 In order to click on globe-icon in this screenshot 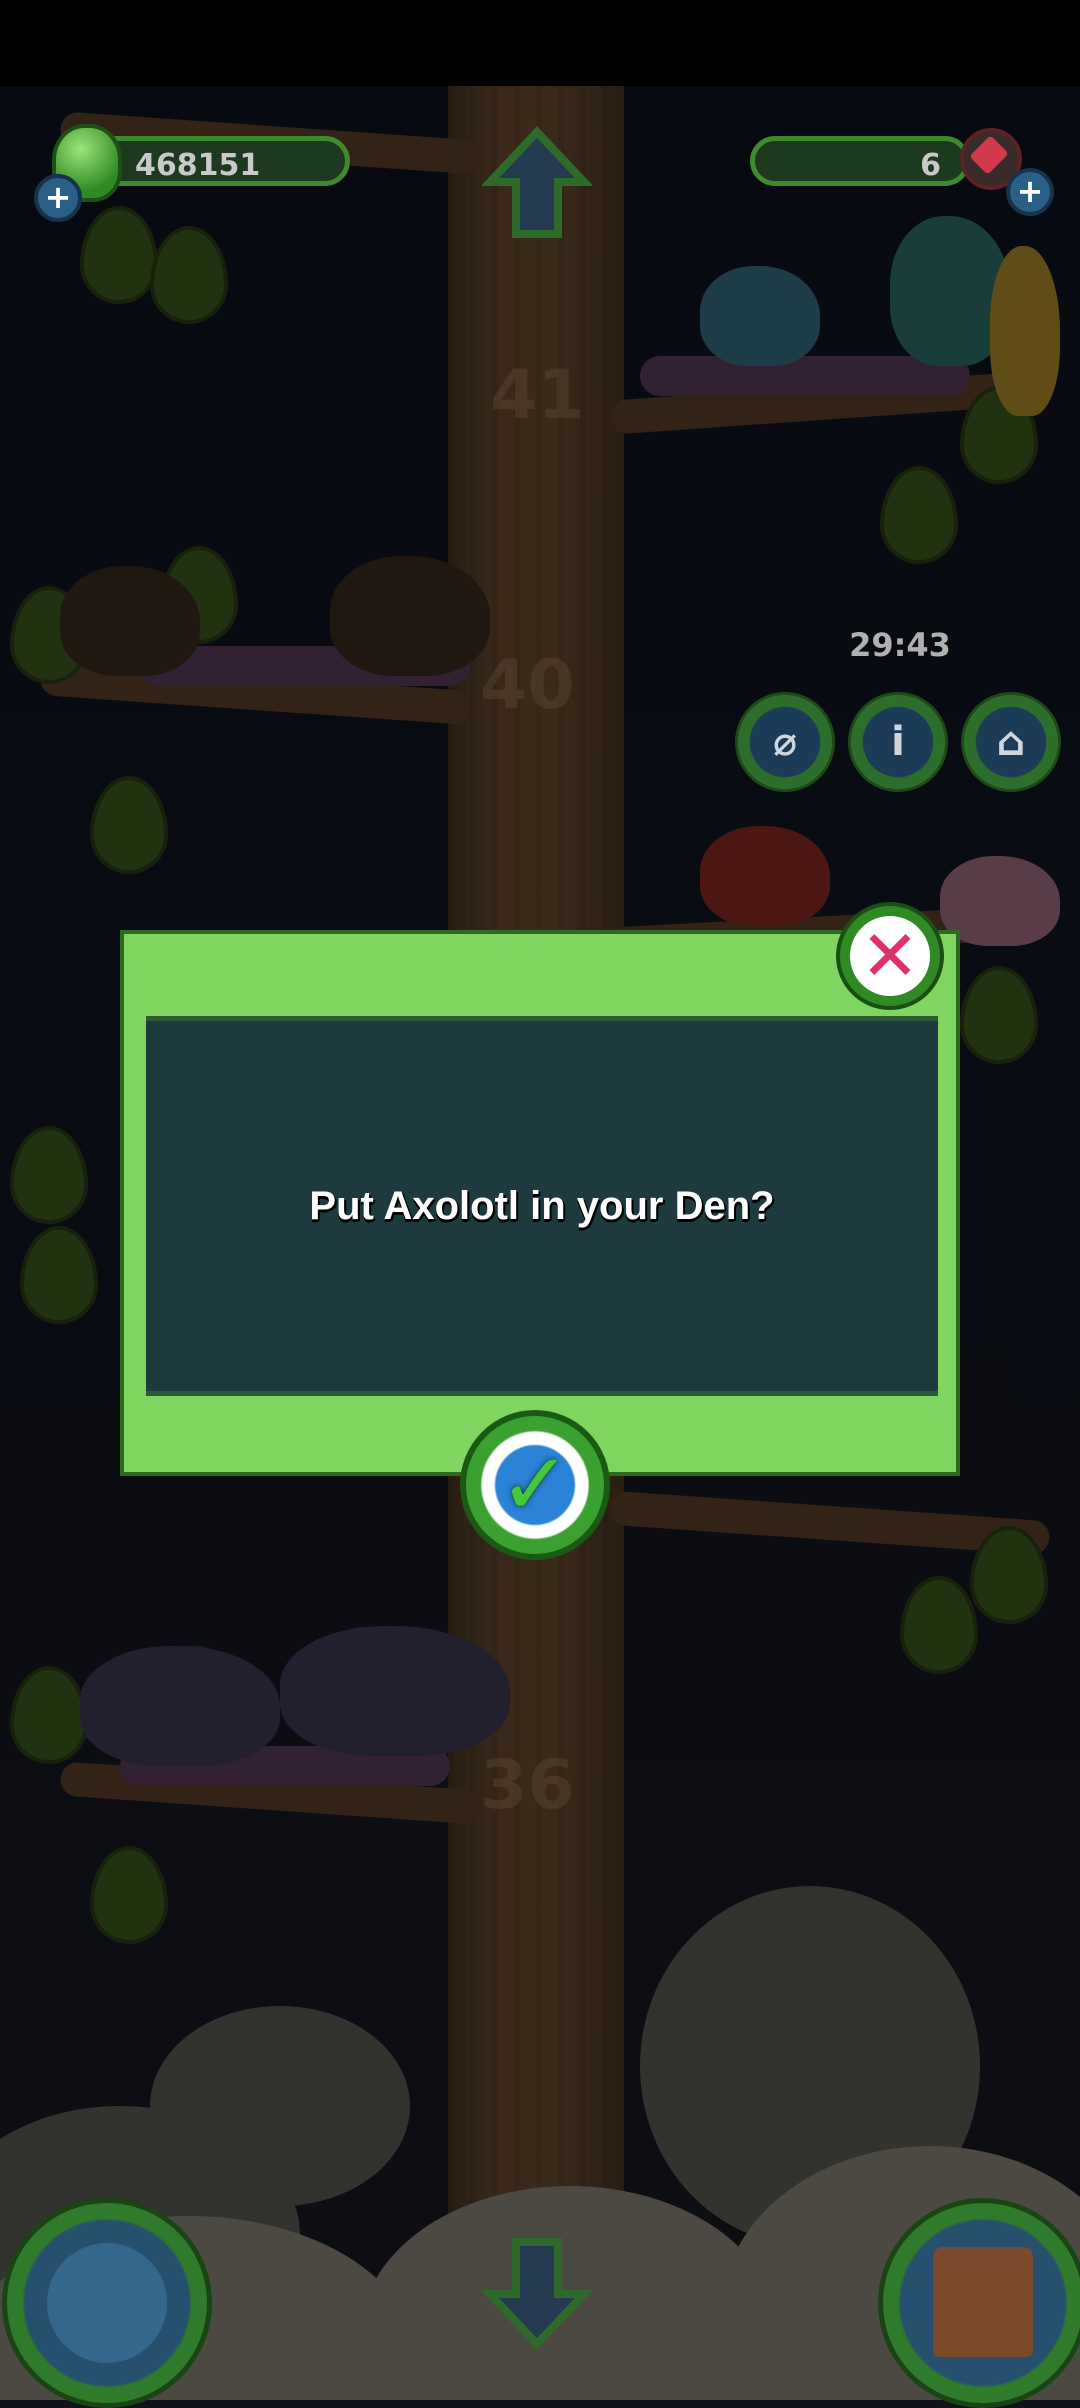, I will do `click(107, 2303)`.